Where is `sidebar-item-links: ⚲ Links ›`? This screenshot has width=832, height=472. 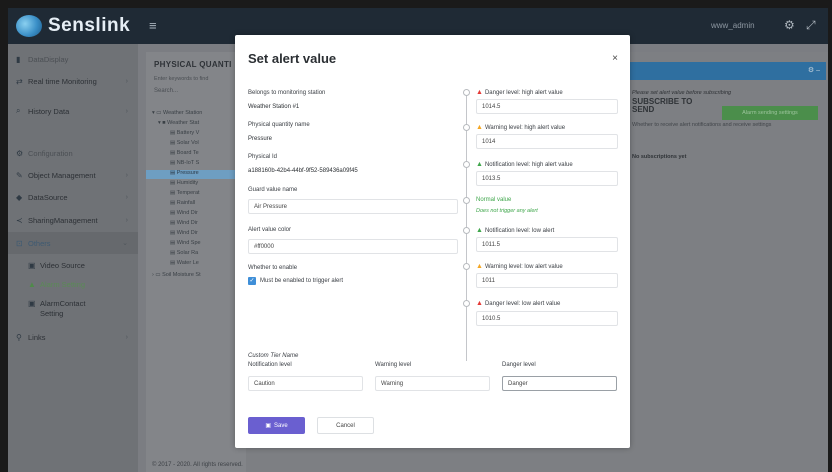
sidebar-item-links: ⚲ Links › is located at coordinates (73, 337).